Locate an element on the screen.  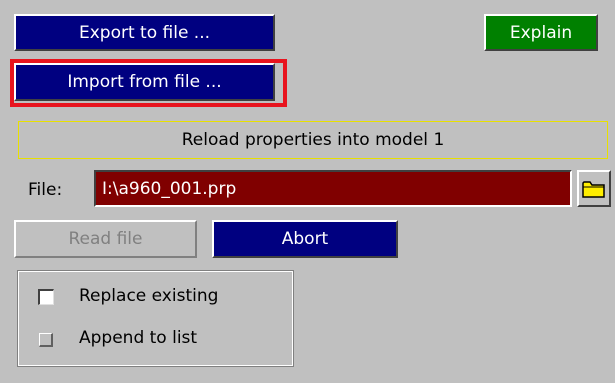
reload-properties-title-text: Reload properties into model 1 is located at coordinates (313, 140).